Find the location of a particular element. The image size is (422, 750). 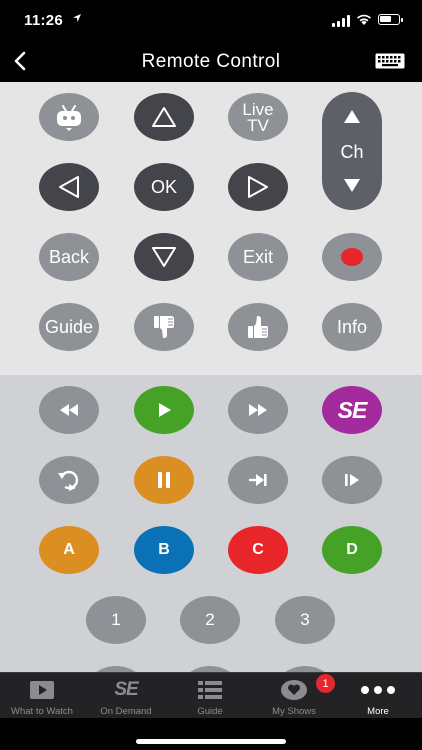

home-indicator-area is located at coordinates (211, 734).